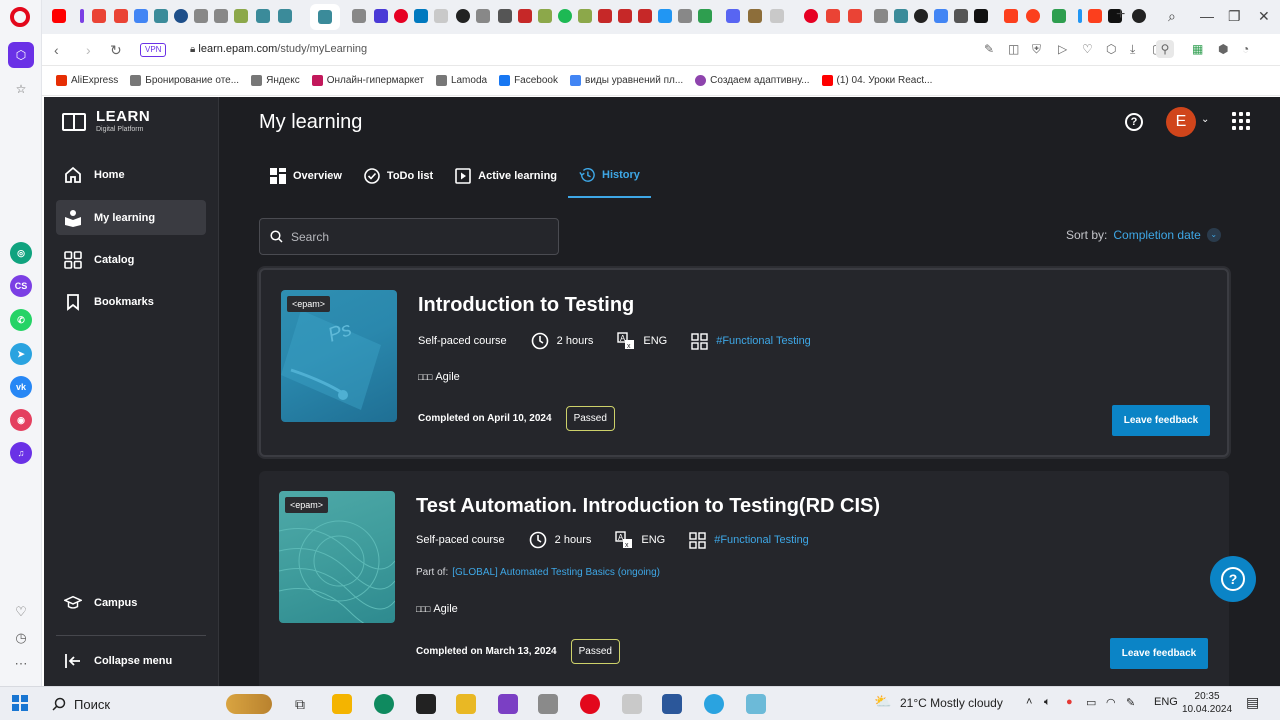  I want to click on tab-todo: ToDo list, so click(398, 175).